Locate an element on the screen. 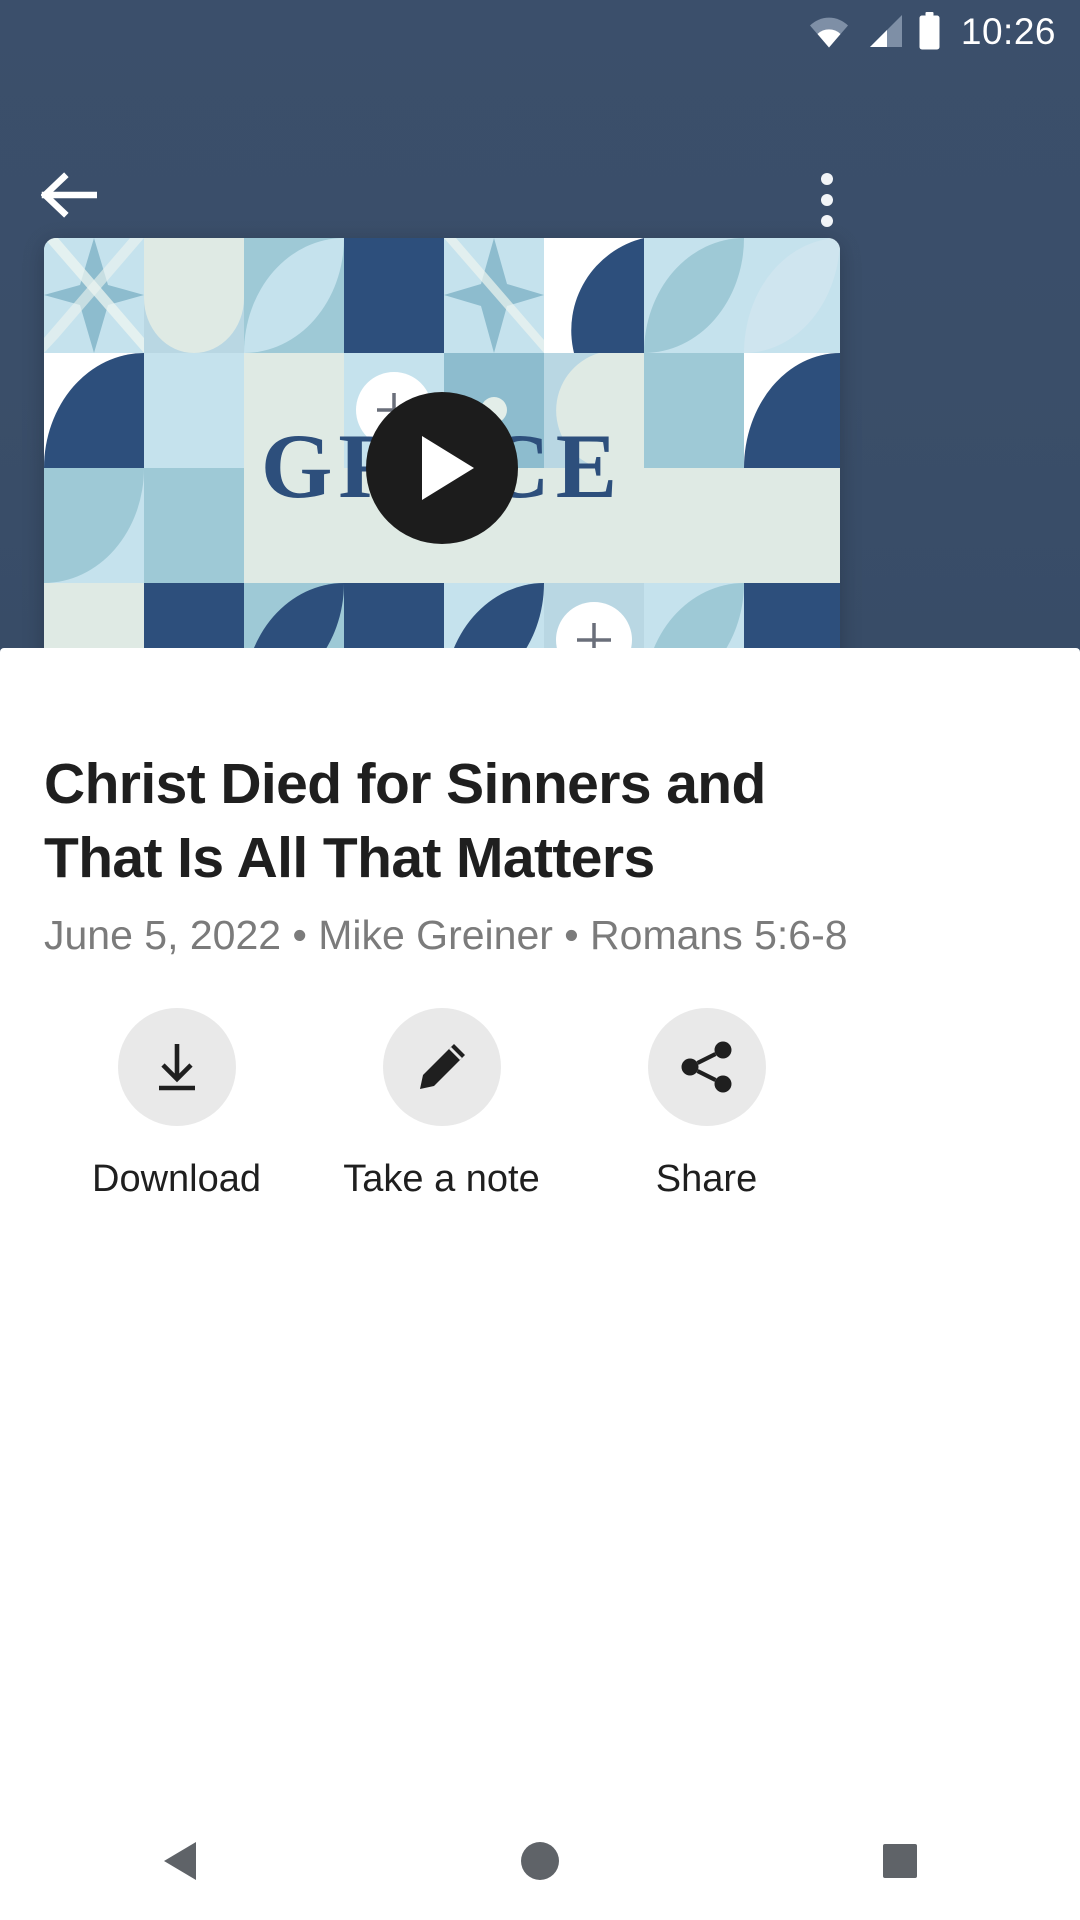  download-icon is located at coordinates (176, 1067).